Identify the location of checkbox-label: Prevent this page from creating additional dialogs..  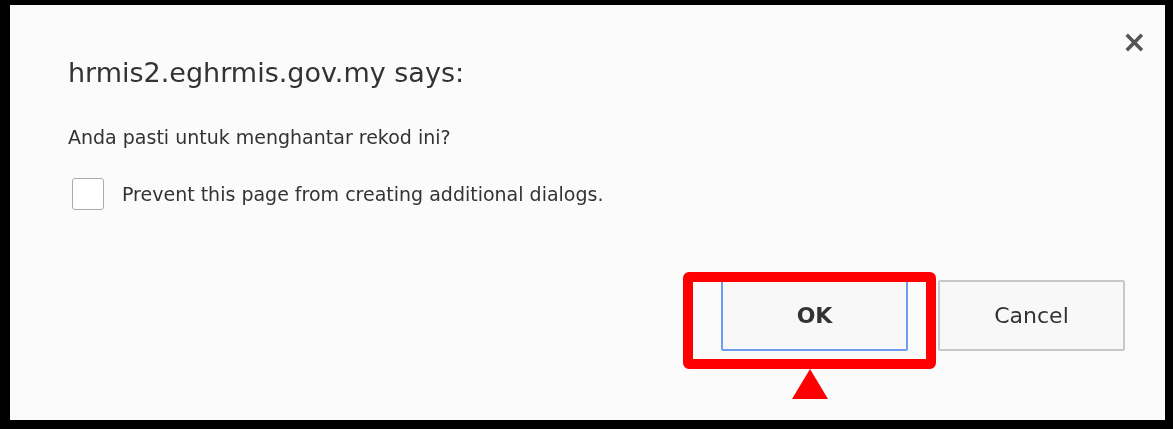
(363, 194).